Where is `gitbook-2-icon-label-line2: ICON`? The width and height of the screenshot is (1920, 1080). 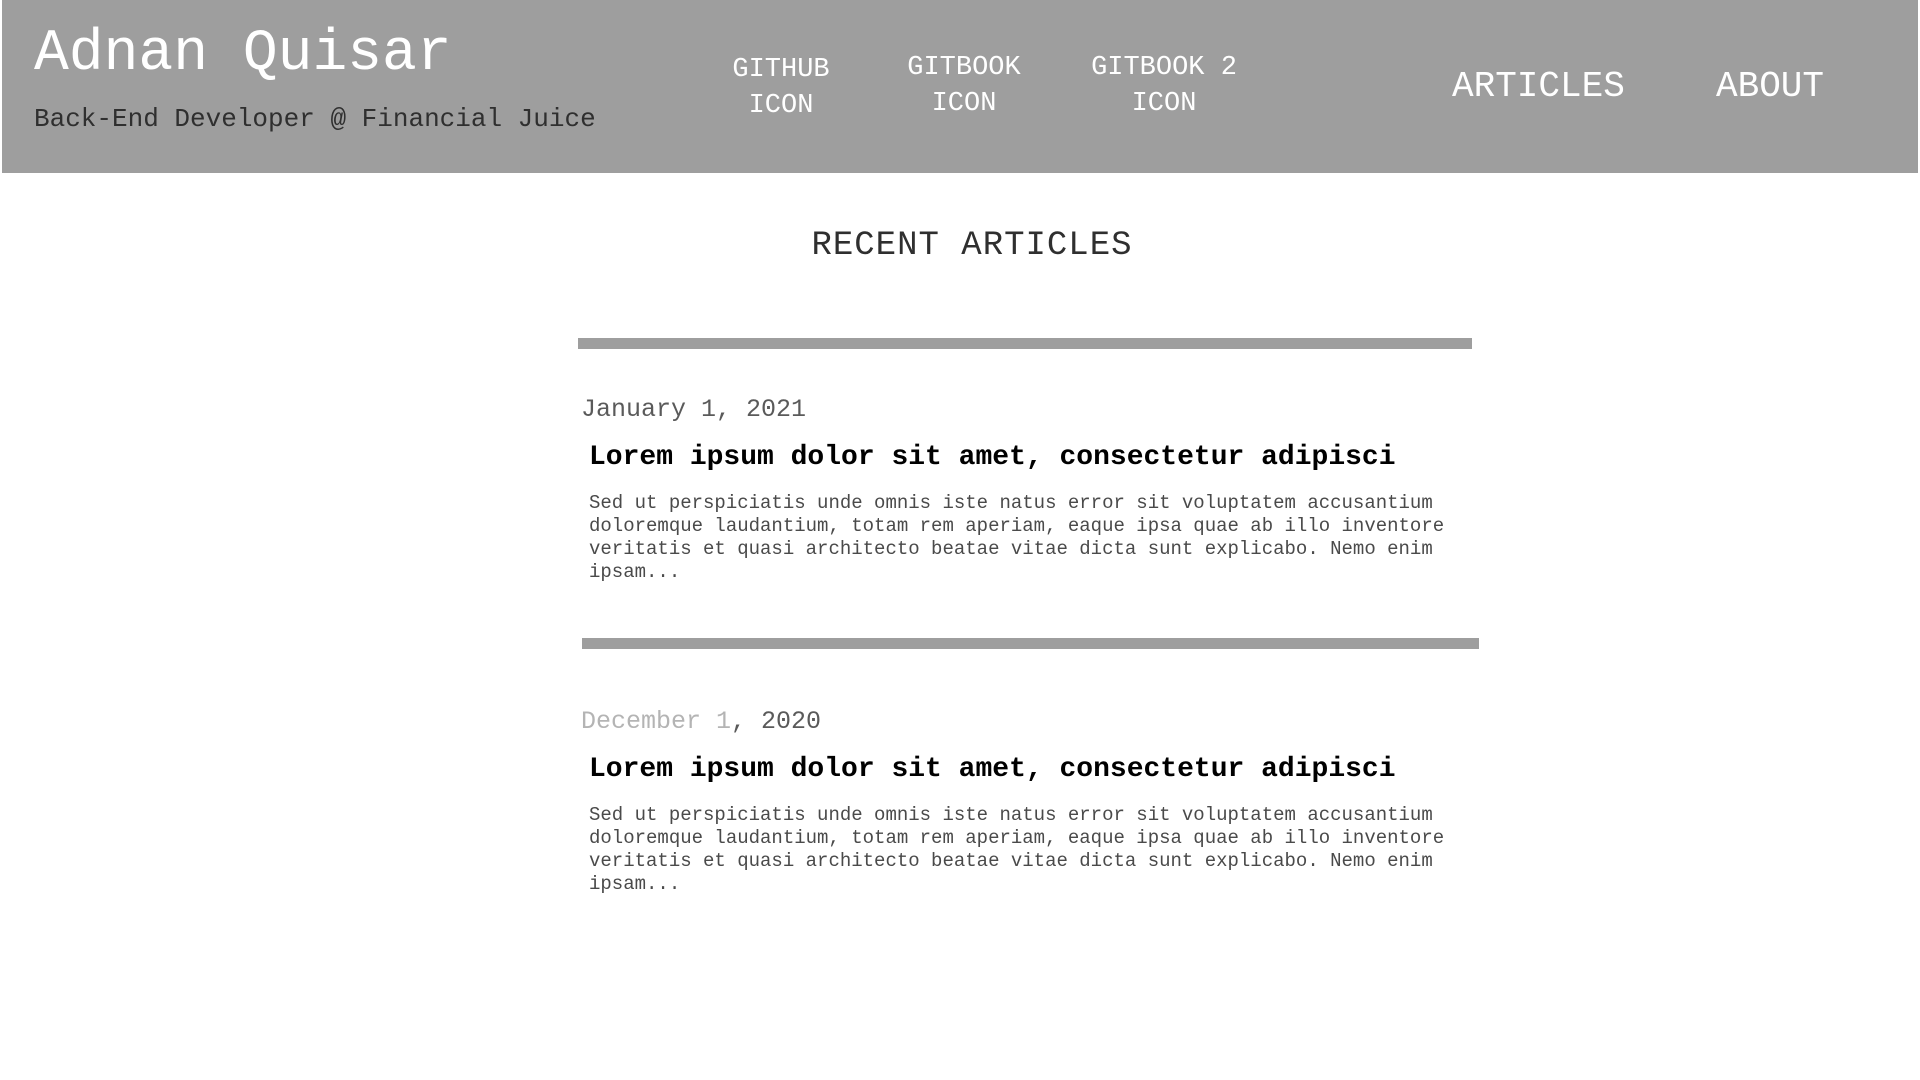
gitbook-2-icon-label-line2: ICON is located at coordinates (1164, 104).